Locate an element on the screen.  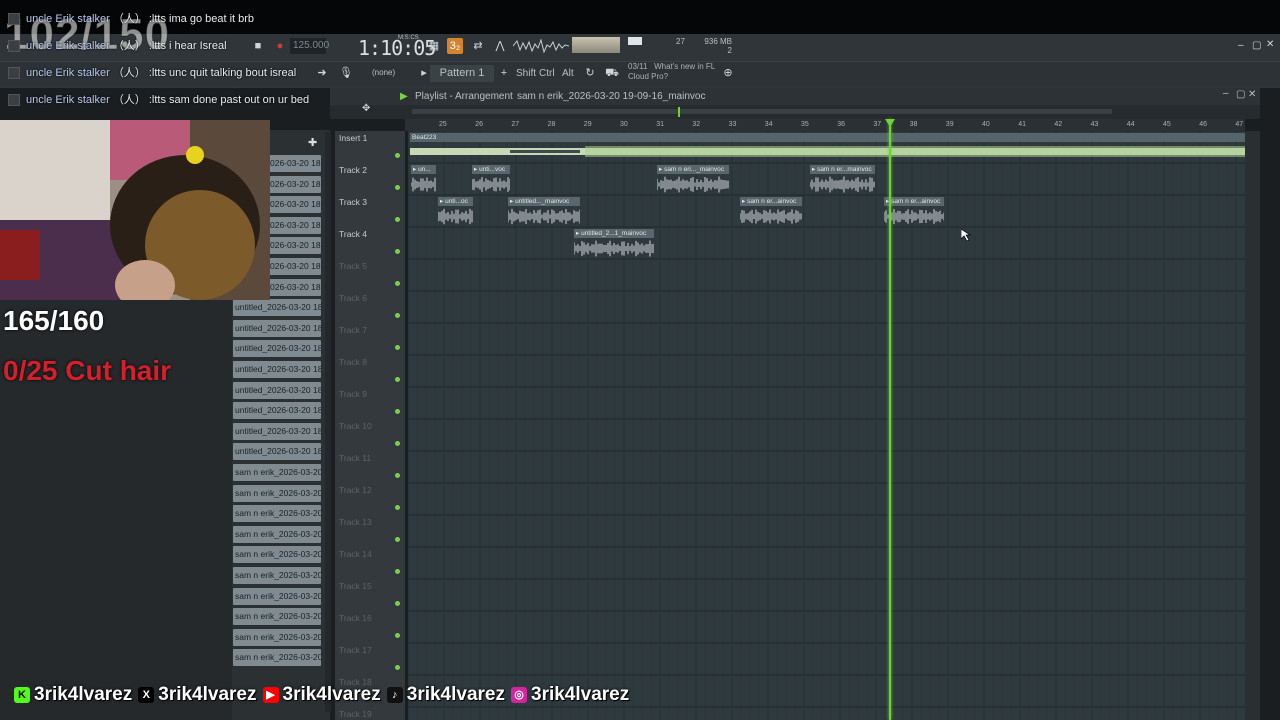
overview-strip is located at coordinates (762, 111).